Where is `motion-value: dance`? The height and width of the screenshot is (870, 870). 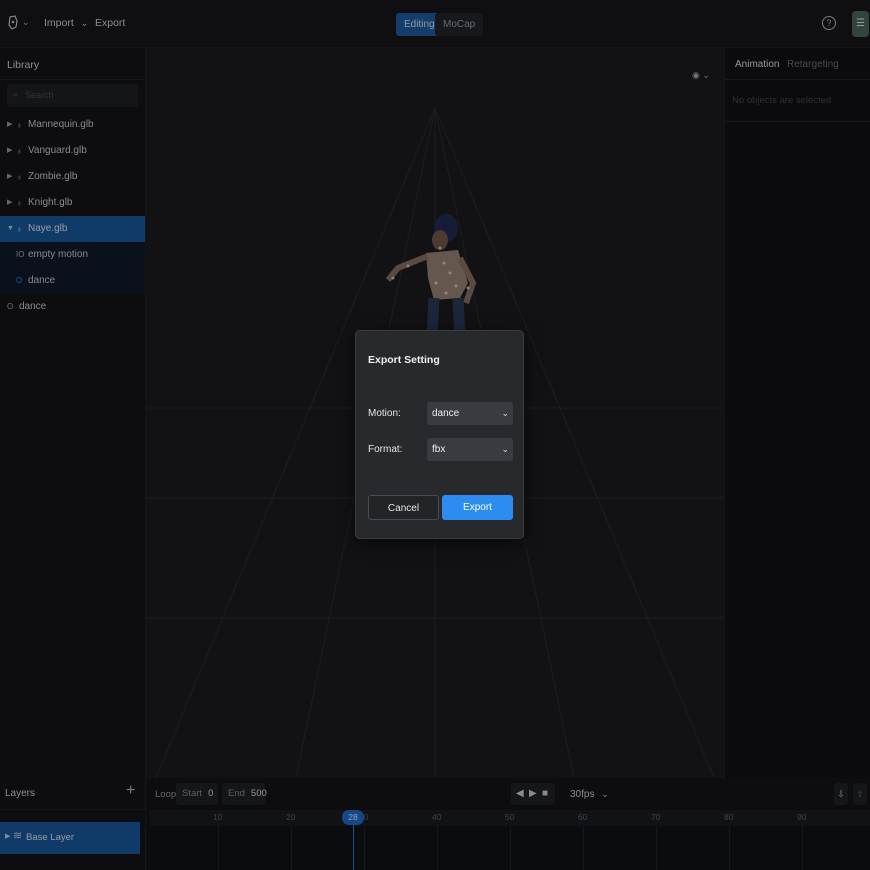
motion-value: dance is located at coordinates (446, 413).